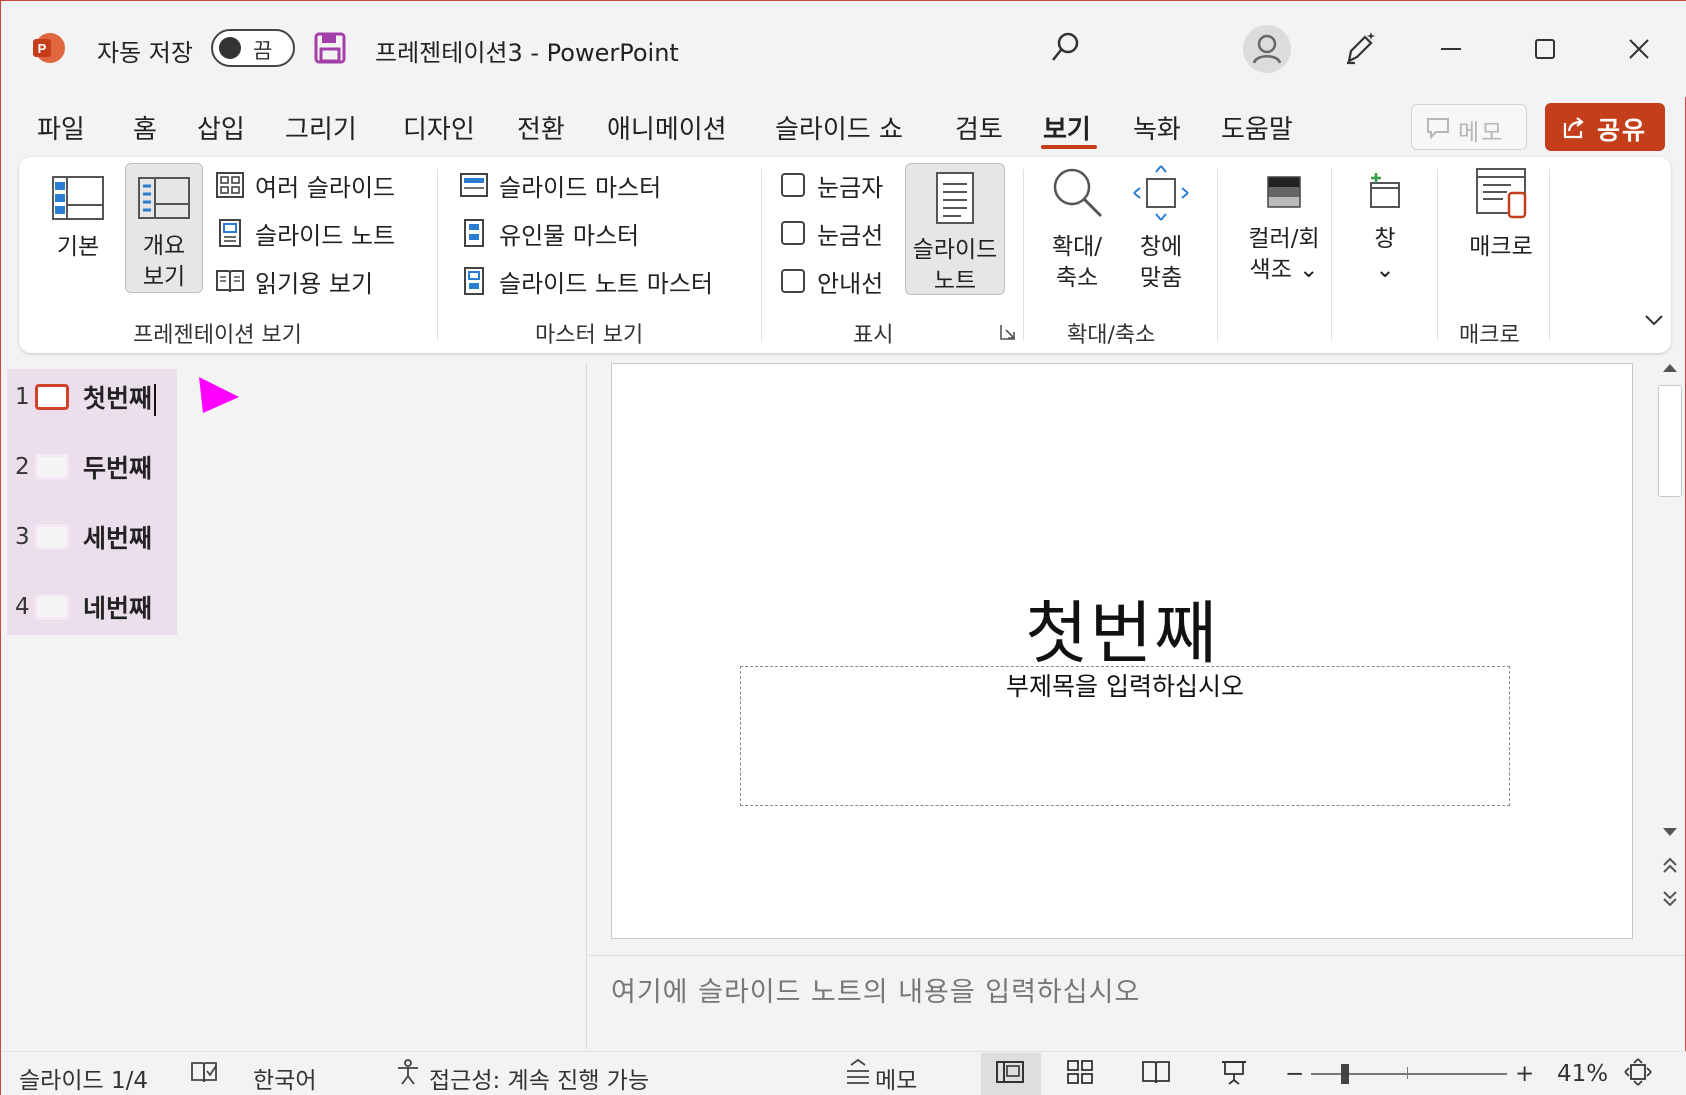 The width and height of the screenshot is (1686, 1095). What do you see at coordinates (1670, 898) in the screenshot?
I see `next-slide-icon` at bounding box center [1670, 898].